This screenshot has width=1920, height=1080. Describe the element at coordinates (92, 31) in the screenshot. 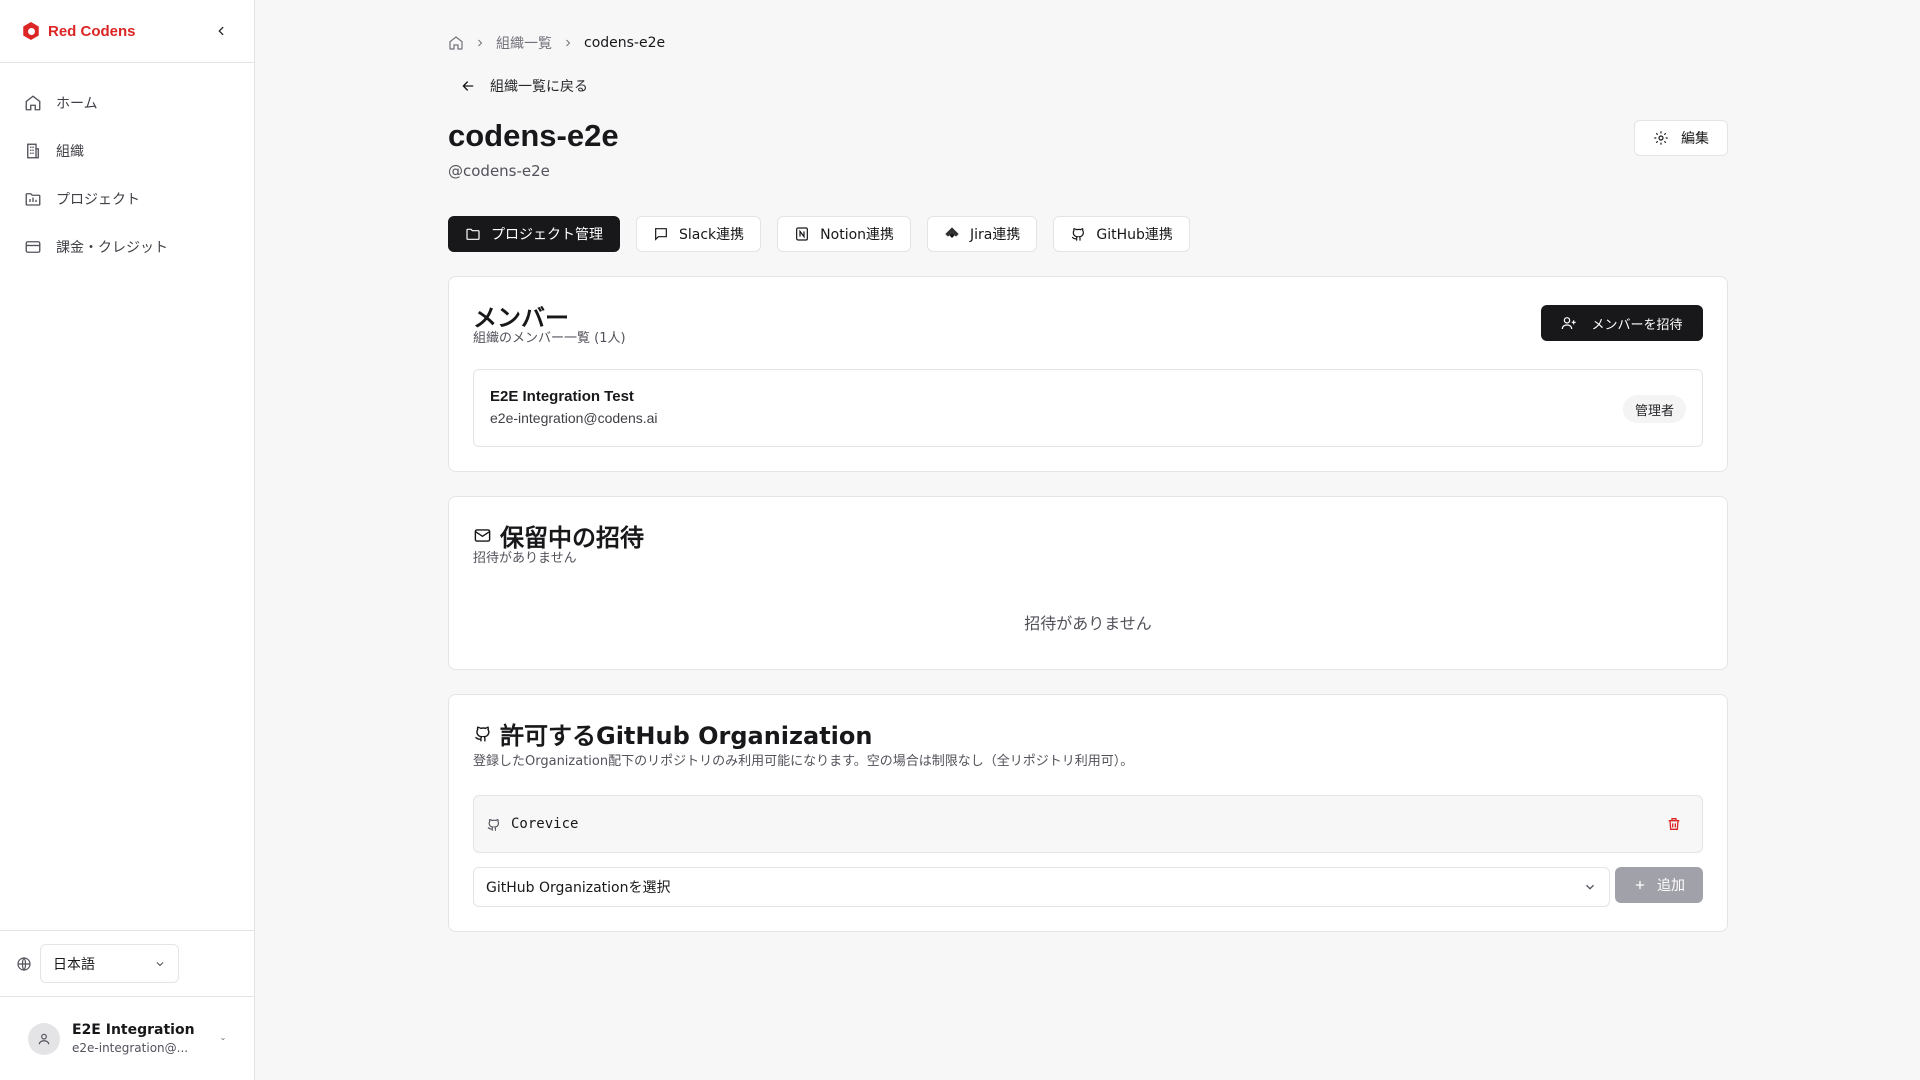

I see `brand-name: Red Codens` at that location.